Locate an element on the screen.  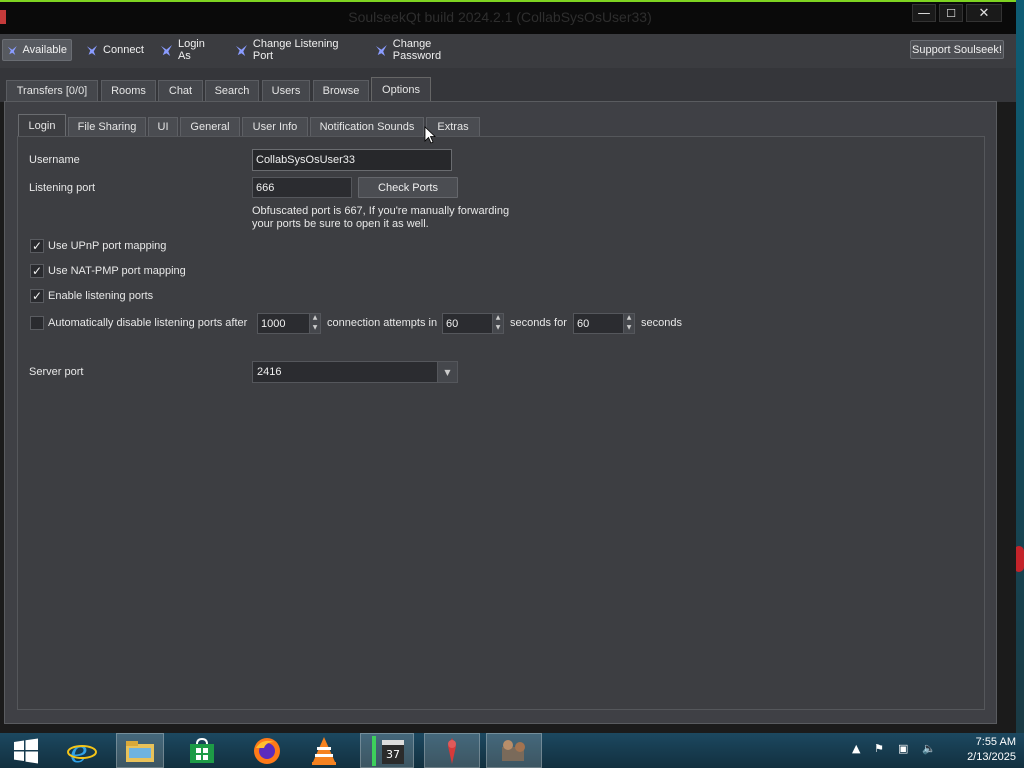
upnp-checkbox: ✓ is located at coordinates (37, 246).